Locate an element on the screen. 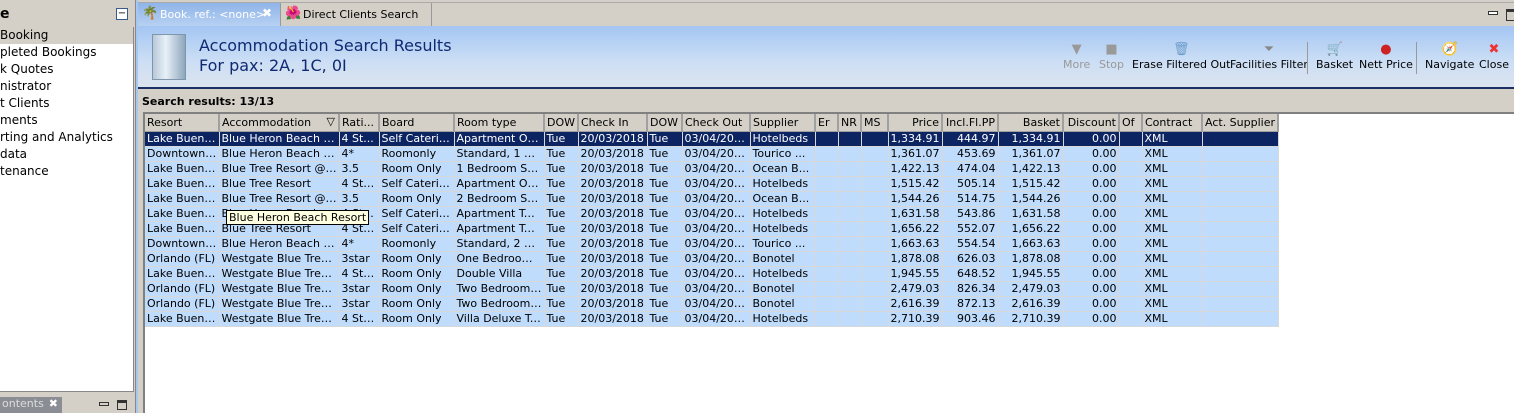 This screenshot has width=1514, height=413. column-header: NR is located at coordinates (850, 123).